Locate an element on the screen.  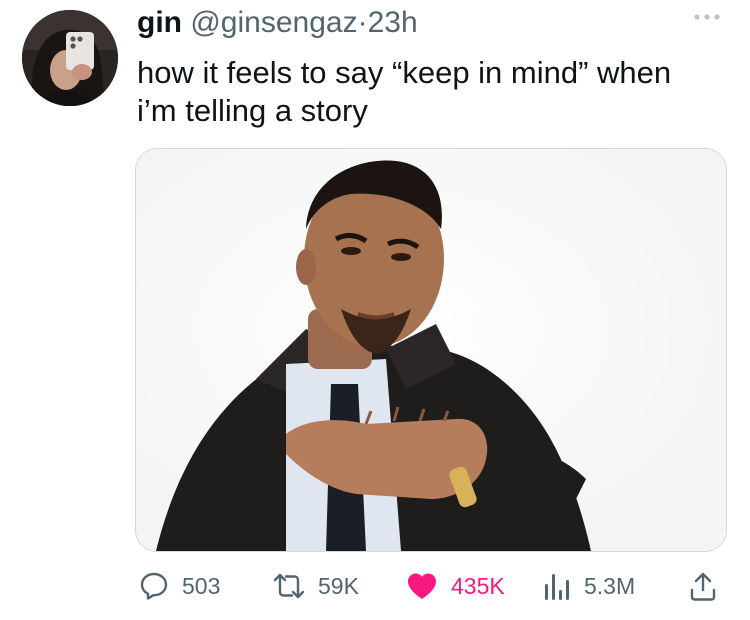
retweet-icon is located at coordinates (289, 586).